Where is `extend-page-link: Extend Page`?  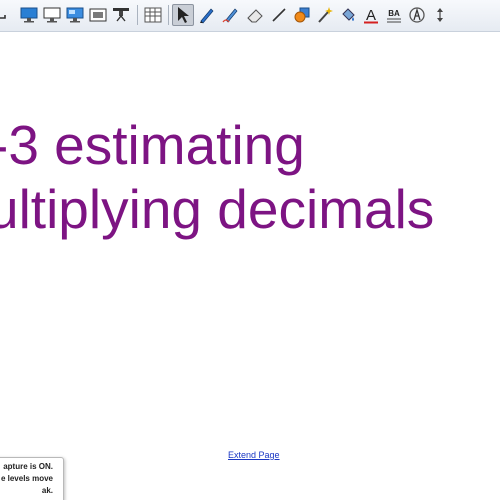
extend-page-link: Extend Page is located at coordinates (254, 455).